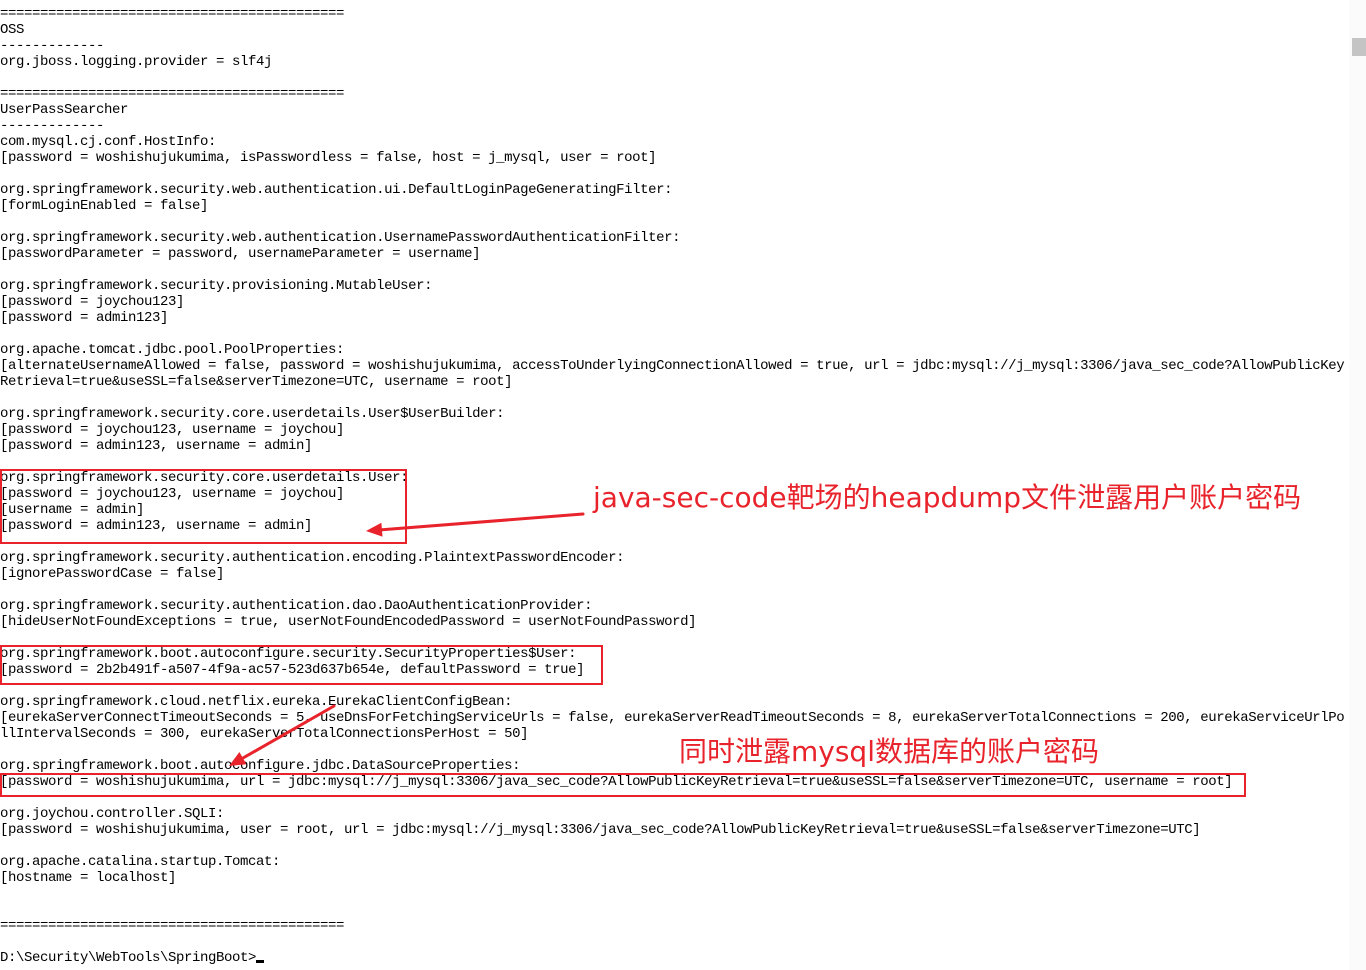 The image size is (1366, 970). What do you see at coordinates (12, 30) in the screenshot?
I see `section-title: OSS` at bounding box center [12, 30].